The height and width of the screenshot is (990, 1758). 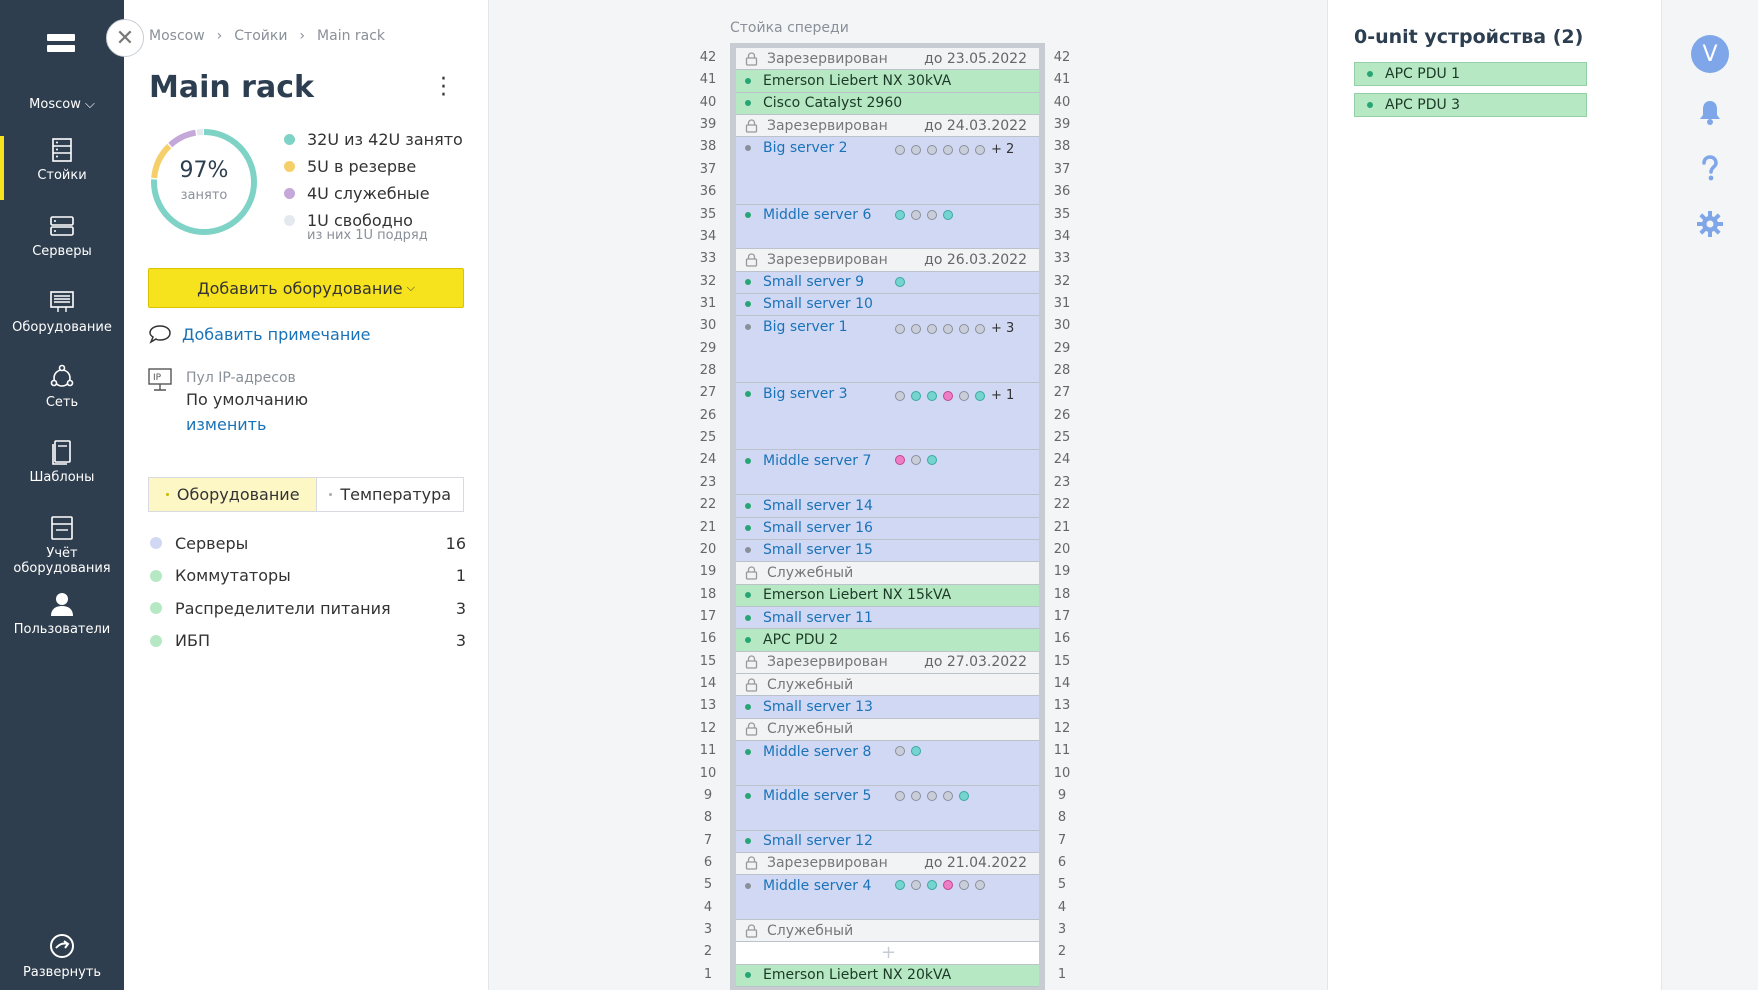 What do you see at coordinates (276, 334) in the screenshot?
I see `add-note-label: Добавить примечание` at bounding box center [276, 334].